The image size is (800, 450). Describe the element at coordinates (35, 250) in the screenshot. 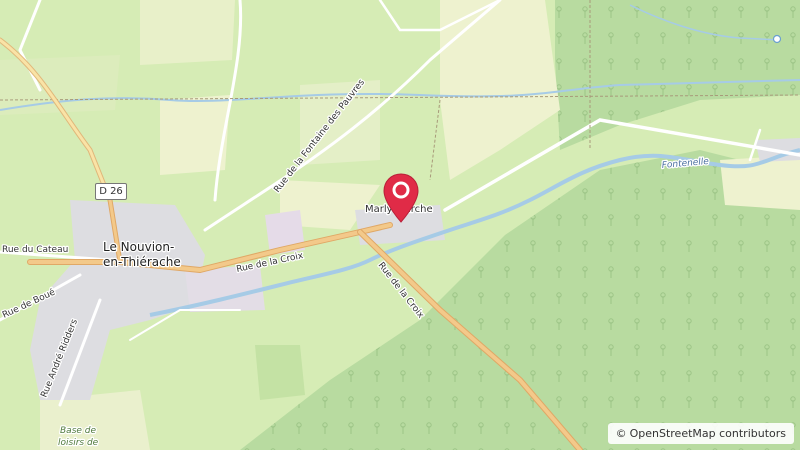

I see `label-rue-du-cateau: Rue du Cateau` at that location.